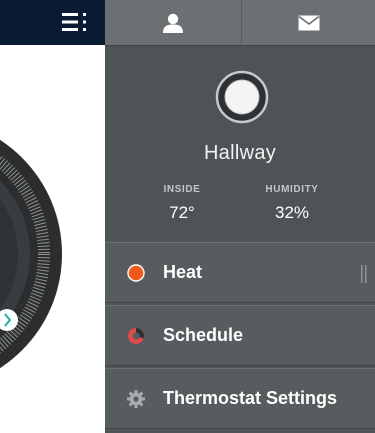 This screenshot has width=375, height=433. I want to click on user-icon, so click(173, 23).